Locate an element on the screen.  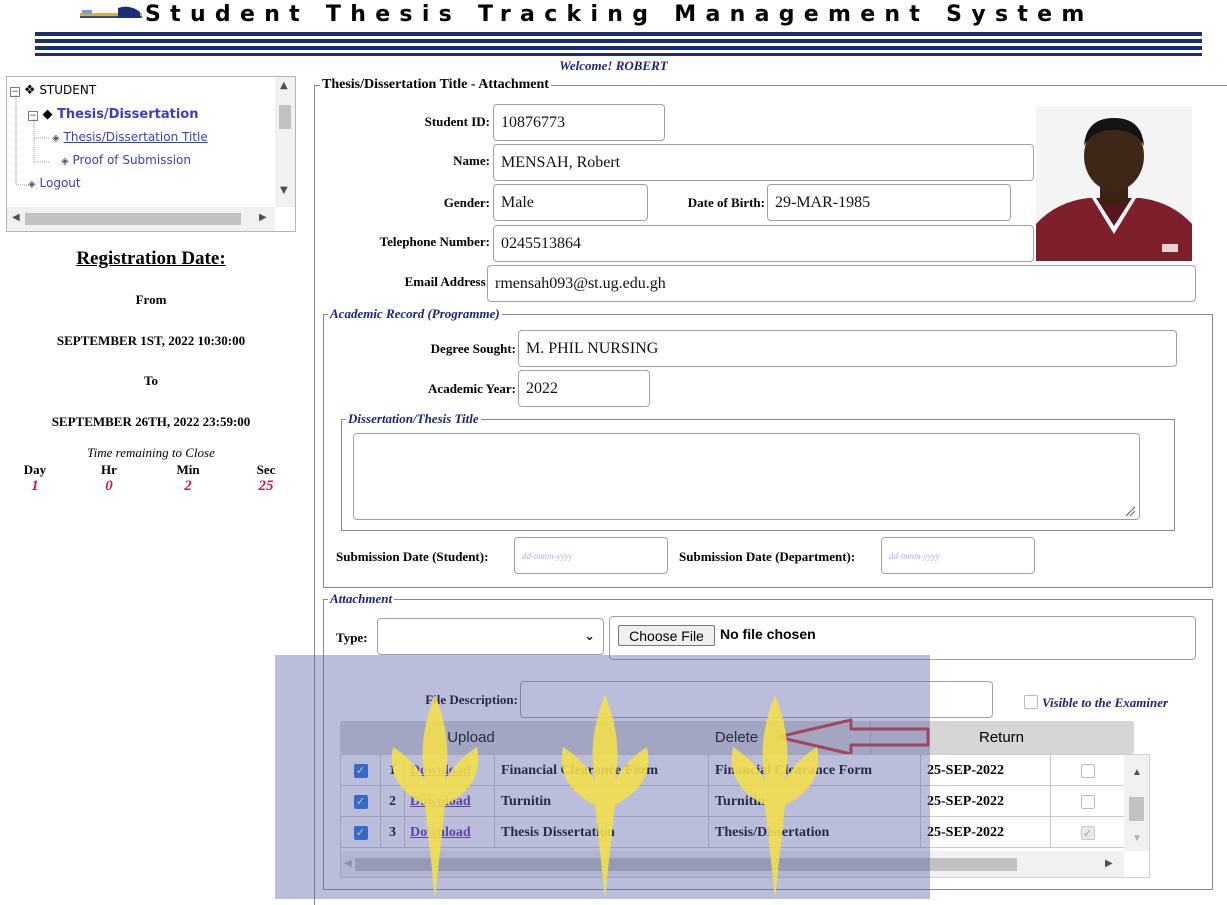
table-vertical-scrollbar: ▲ ▼ is located at coordinates (1136, 803).